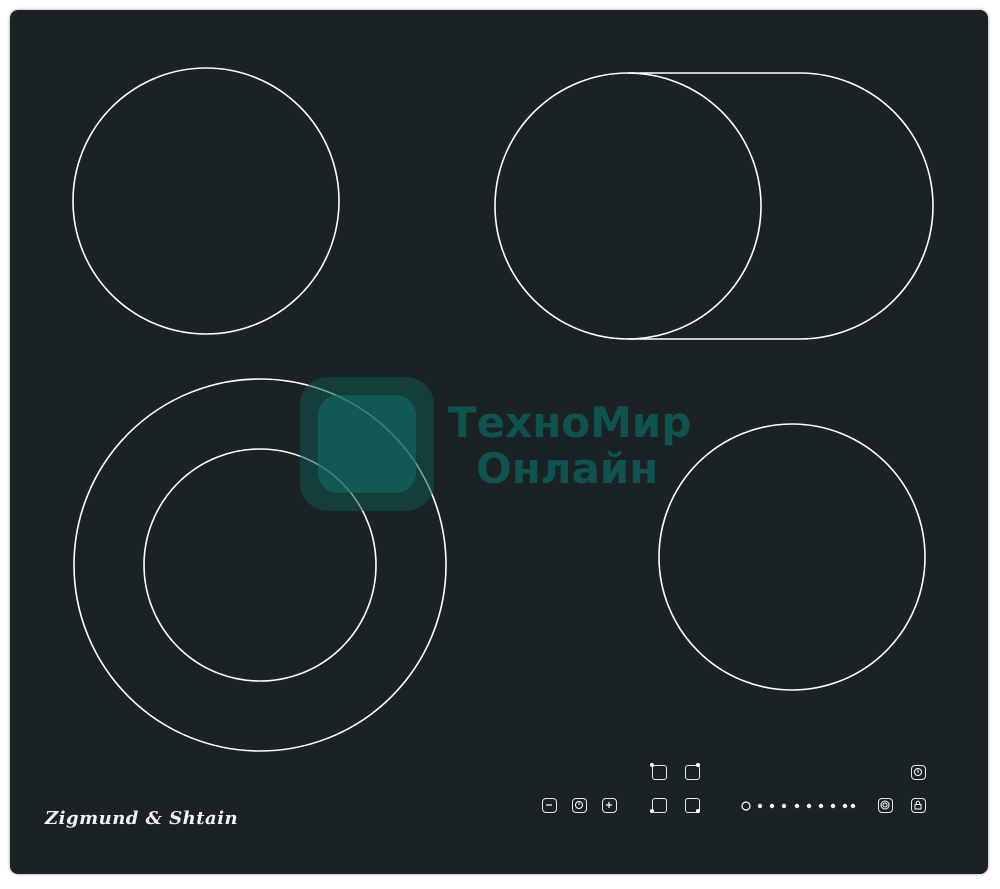 The width and height of the screenshot is (1000, 889). What do you see at coordinates (798, 806) in the screenshot?
I see `power-level-indicators` at bounding box center [798, 806].